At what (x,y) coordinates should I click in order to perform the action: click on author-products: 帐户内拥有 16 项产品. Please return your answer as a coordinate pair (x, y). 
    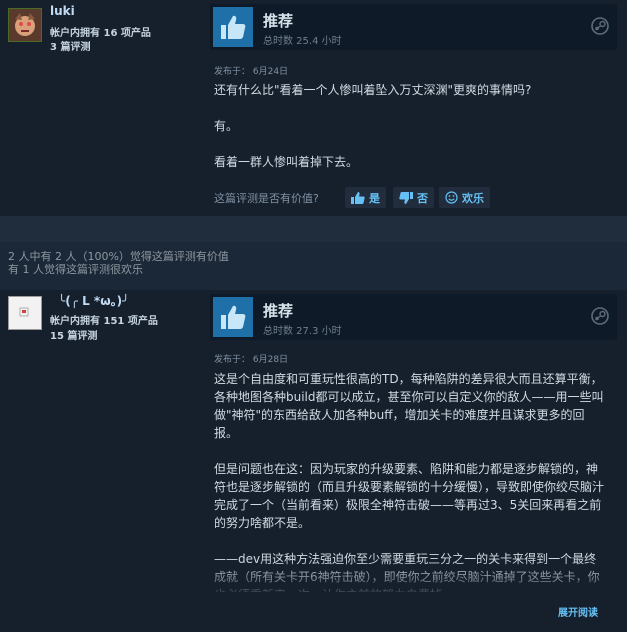
    Looking at the image, I should click on (100, 31).